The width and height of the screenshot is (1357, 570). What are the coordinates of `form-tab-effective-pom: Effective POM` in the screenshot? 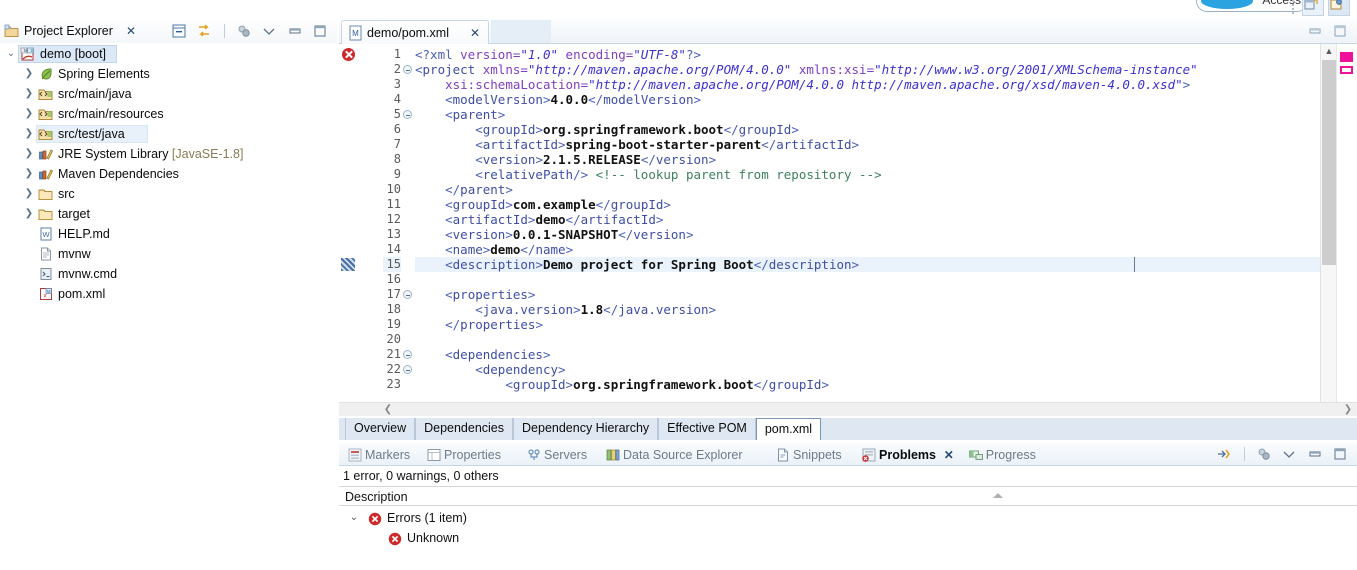 It's located at (707, 429).